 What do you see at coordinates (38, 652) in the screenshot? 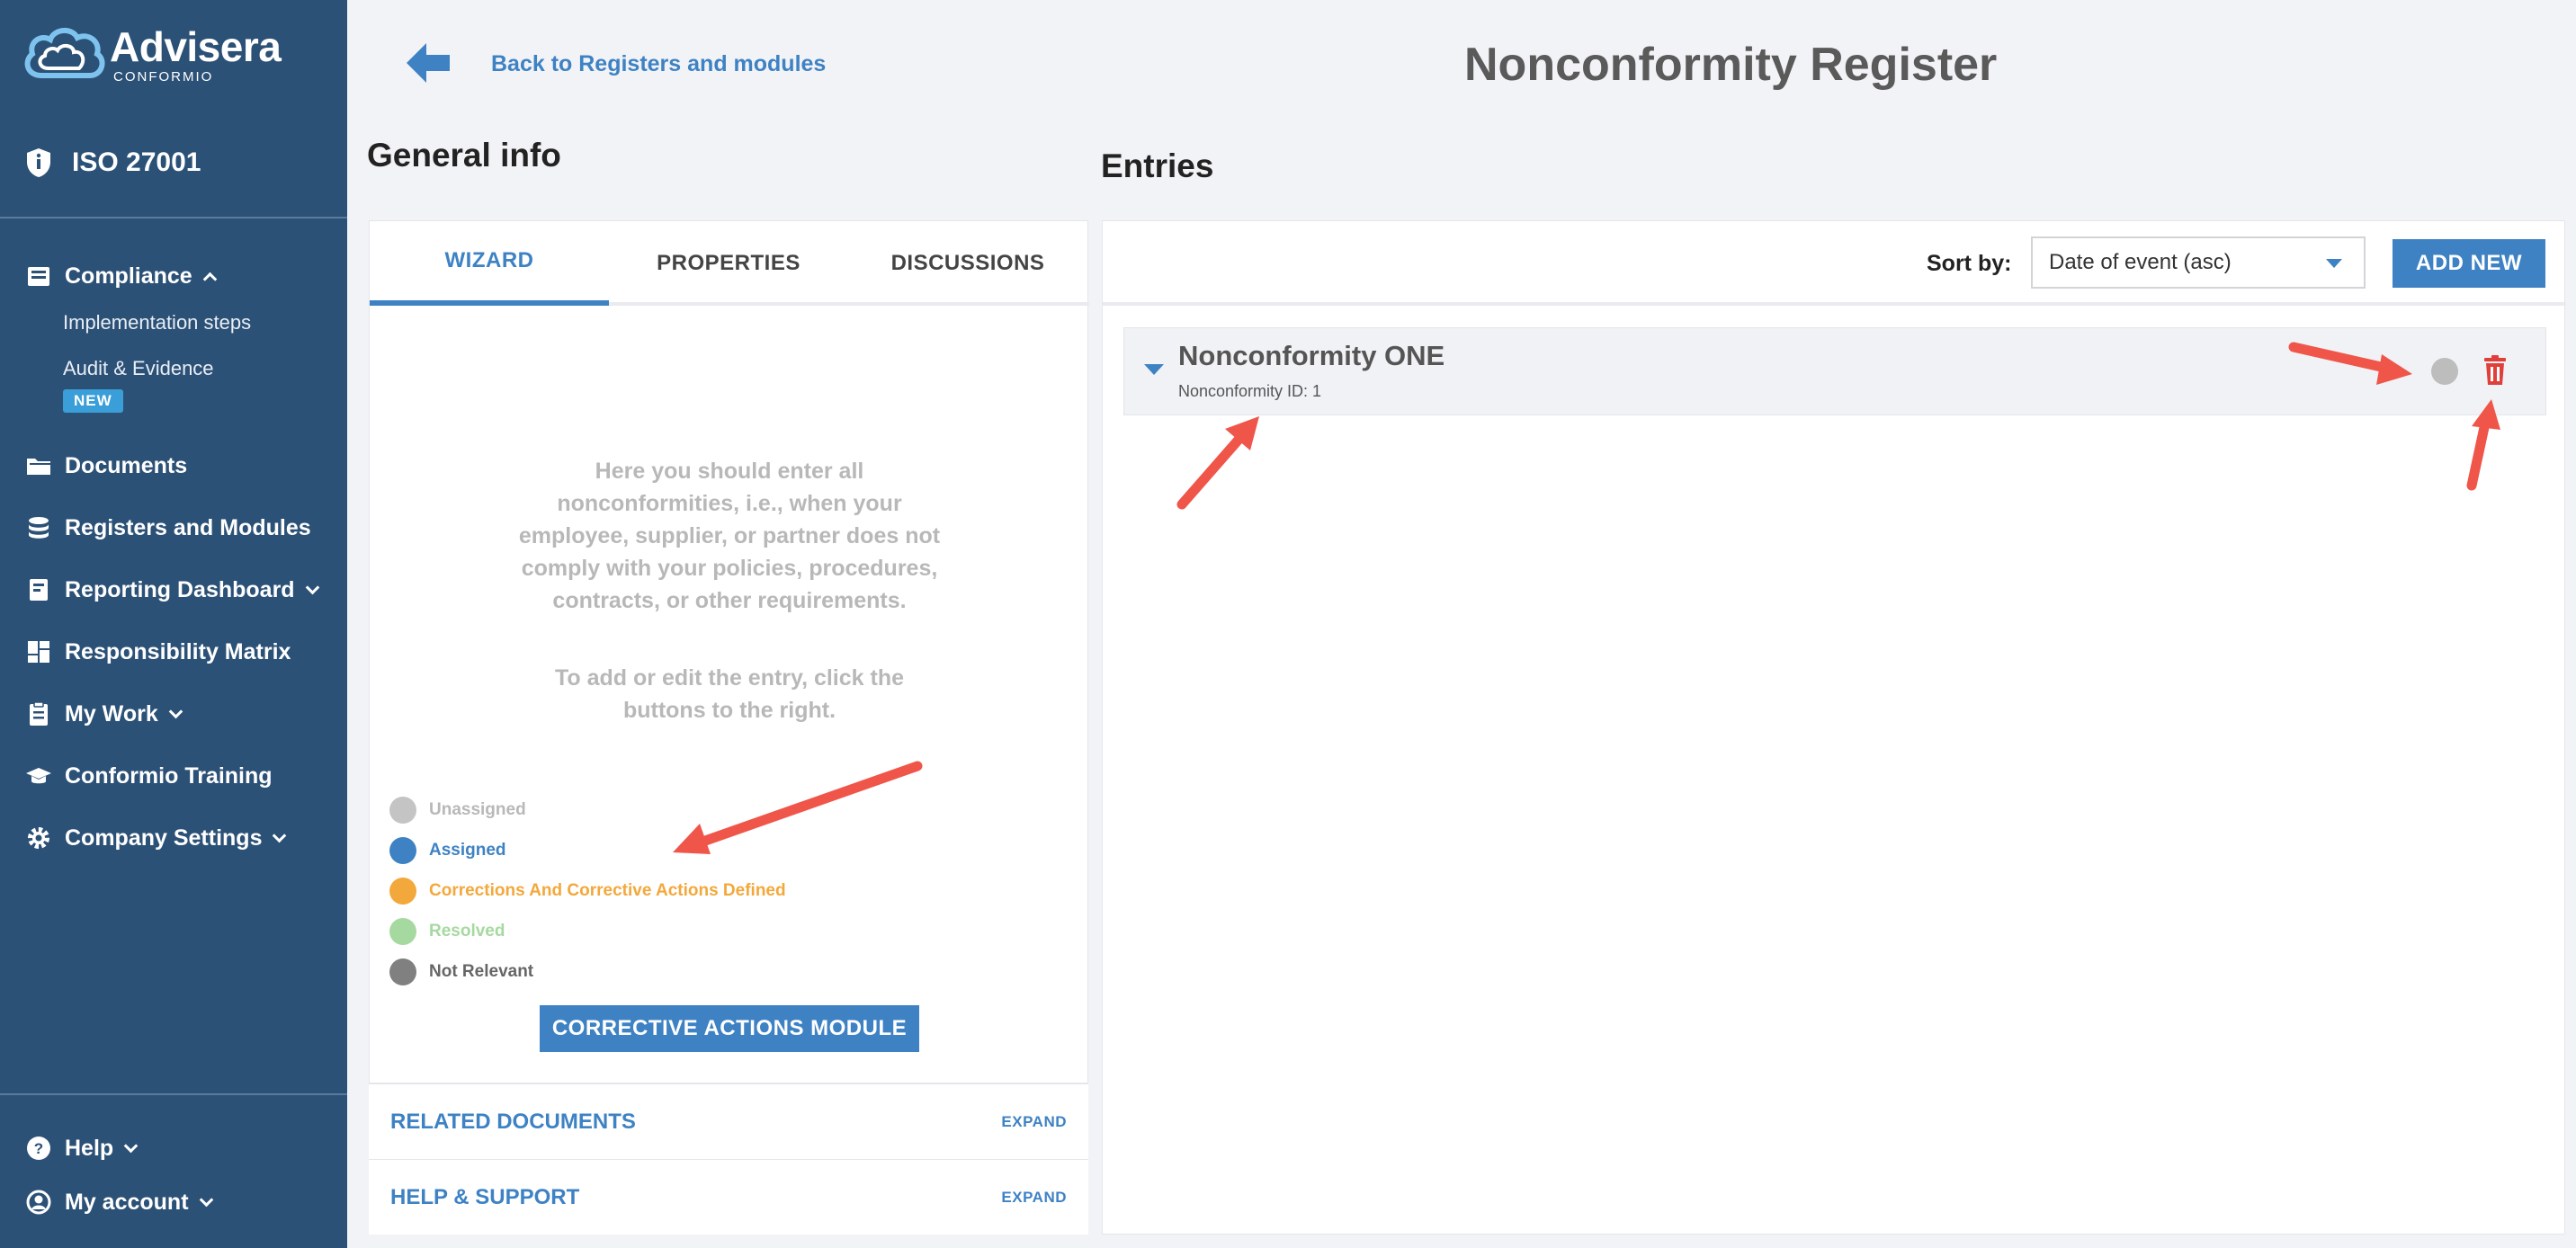
I see `grid-icon` at bounding box center [38, 652].